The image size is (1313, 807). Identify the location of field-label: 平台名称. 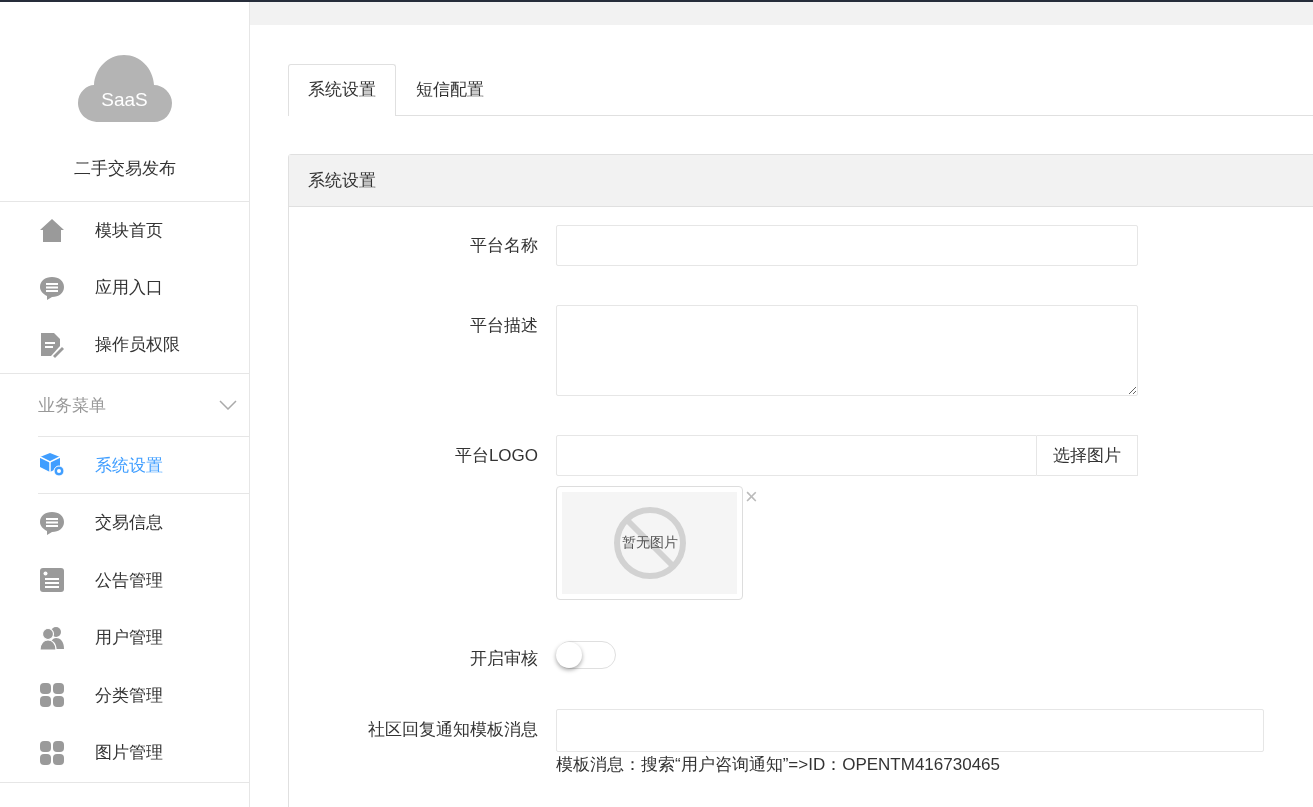
(504, 246).